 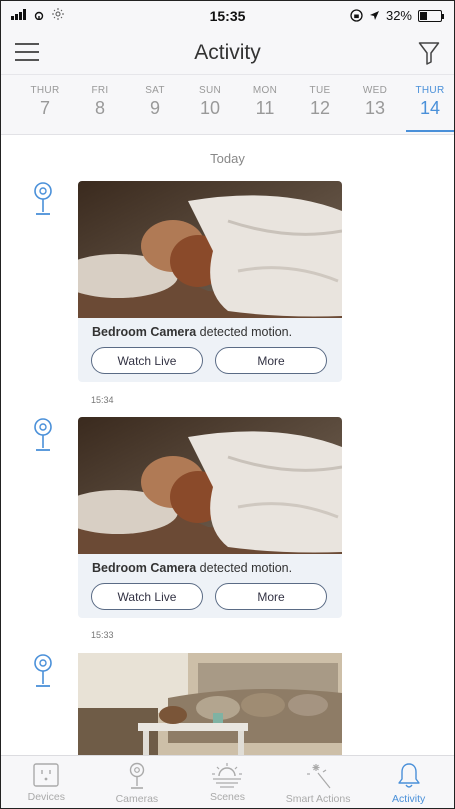 What do you see at coordinates (46, 797) in the screenshot?
I see `tab-label: Devices` at bounding box center [46, 797].